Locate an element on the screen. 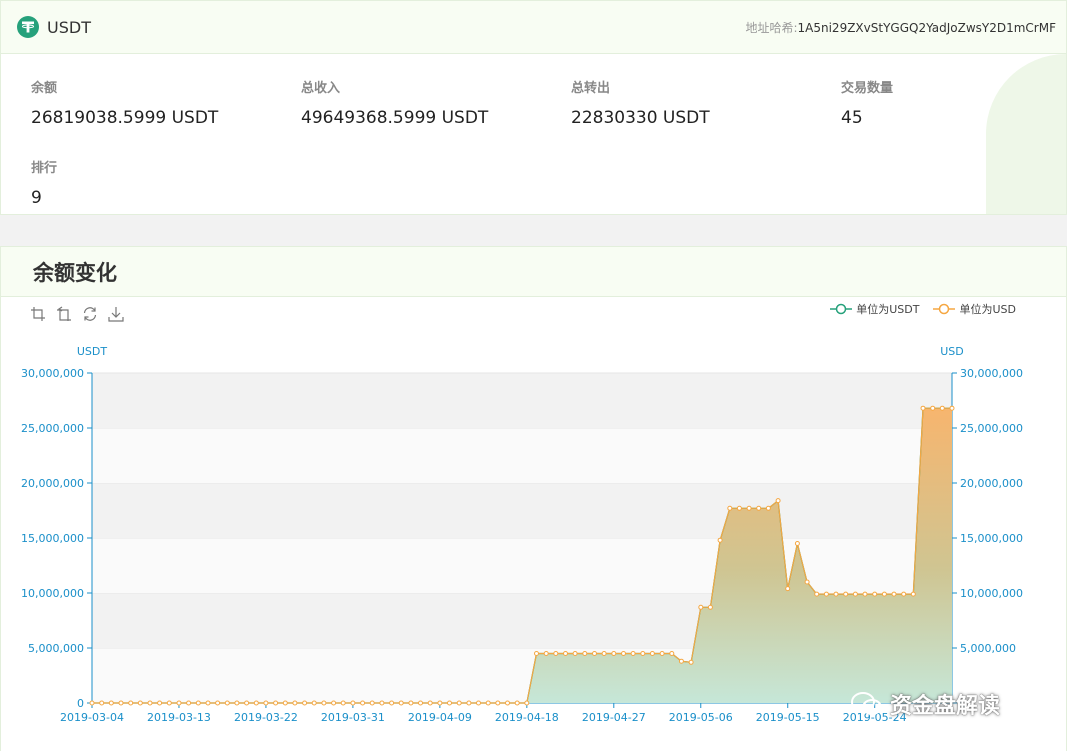 The width and height of the screenshot is (1067, 751). wechat-icon is located at coordinates (866, 703).